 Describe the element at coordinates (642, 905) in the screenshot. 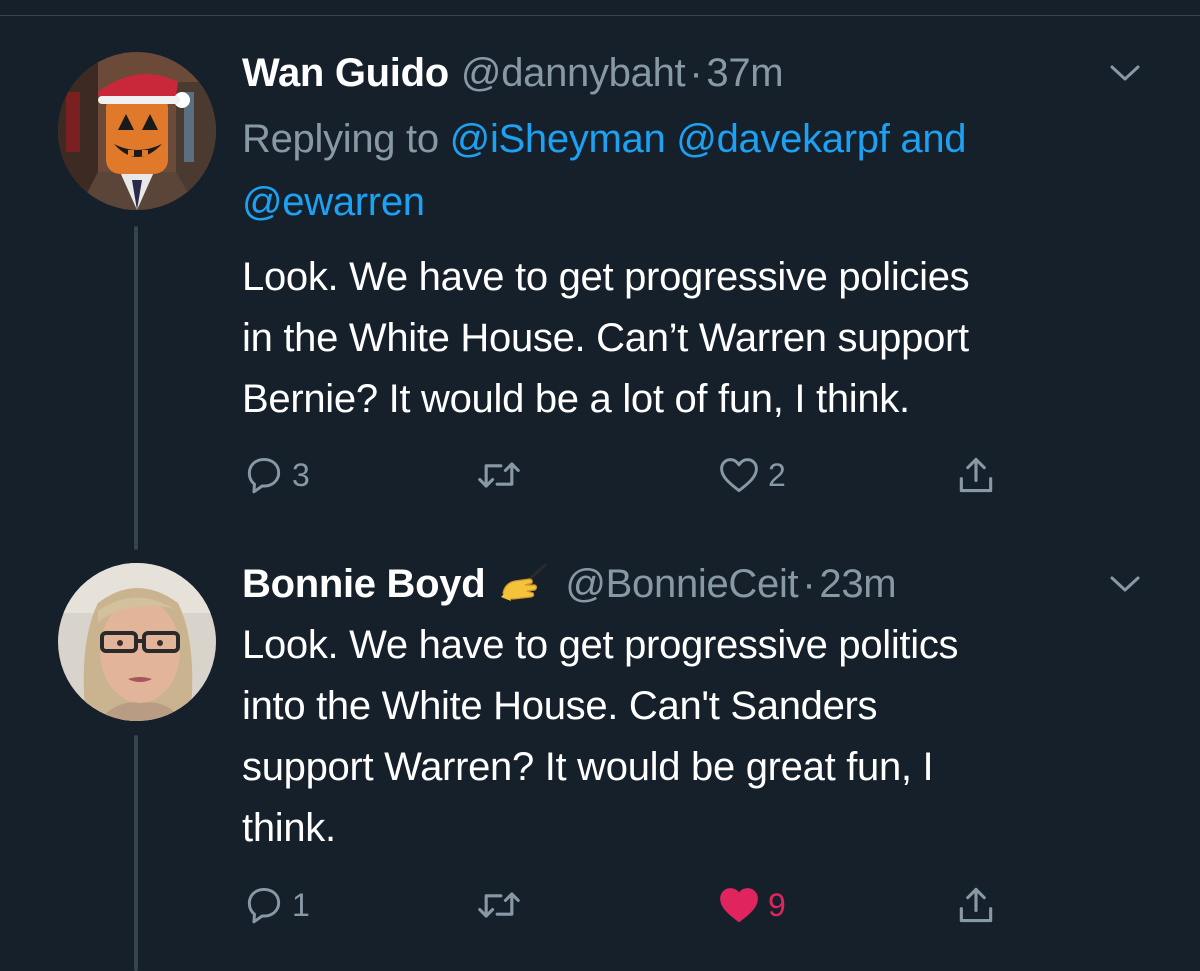

I see `action-bar: 1 9` at that location.